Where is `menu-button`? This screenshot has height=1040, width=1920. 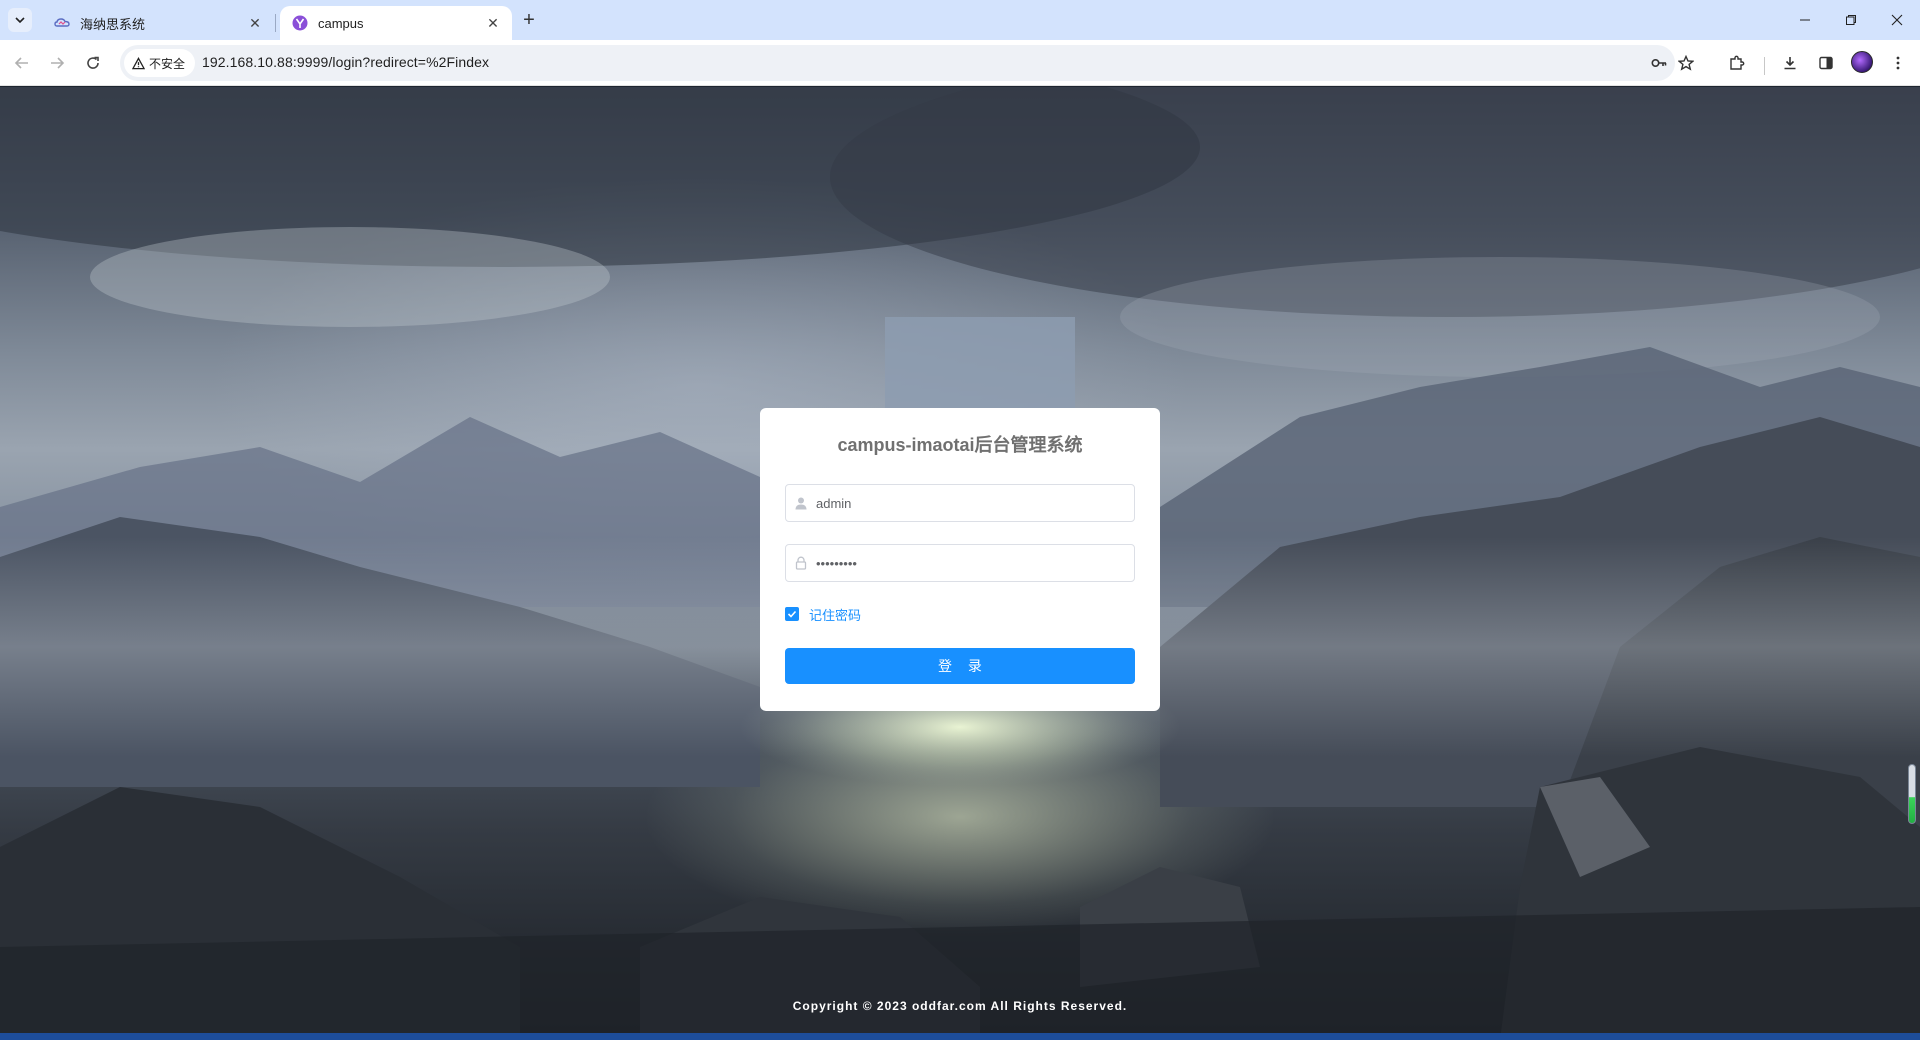 menu-button is located at coordinates (1898, 63).